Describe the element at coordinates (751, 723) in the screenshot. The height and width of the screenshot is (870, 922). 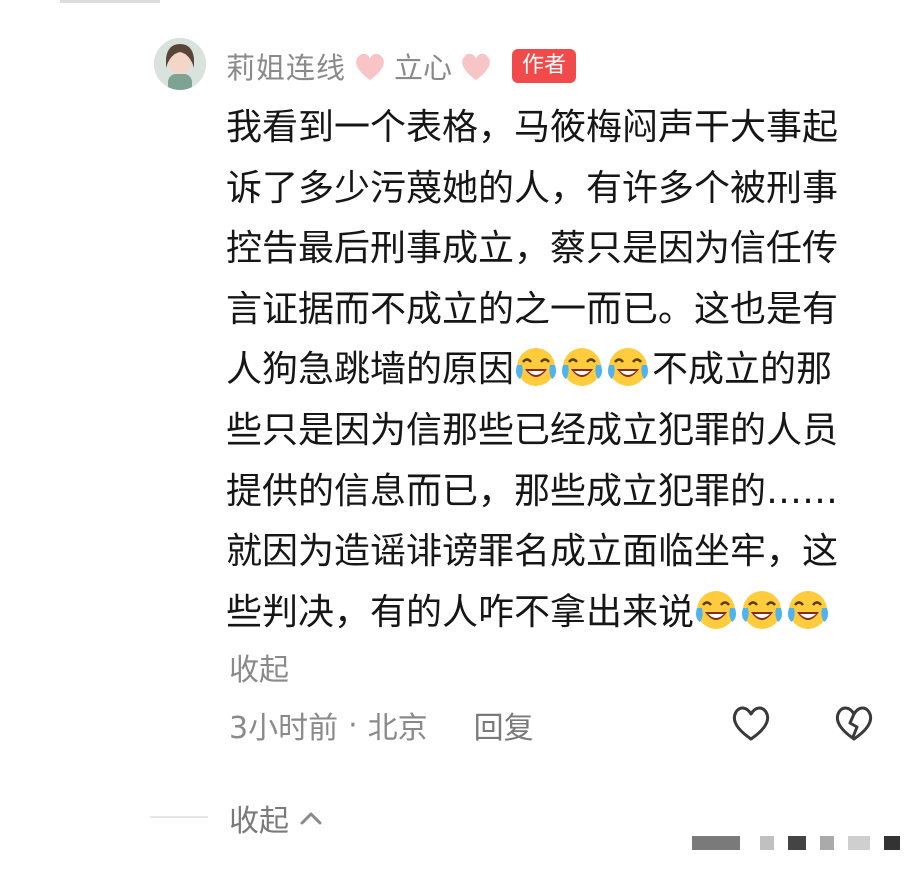
I see `heart-outline-icon` at that location.